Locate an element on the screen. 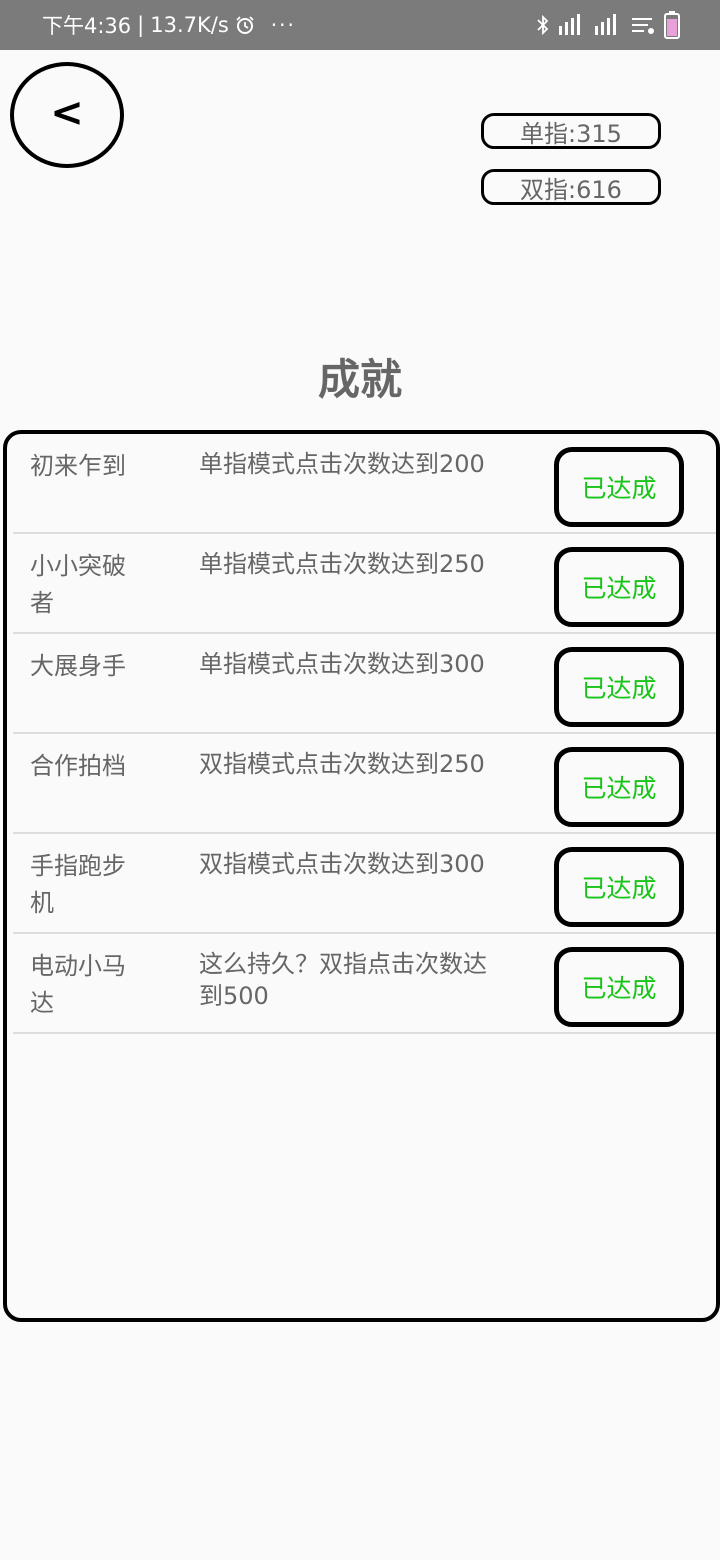 This screenshot has width=720, height=1560. status-bar-left: 下午4:36 | 13.7K/s ··· is located at coordinates (169, 25).